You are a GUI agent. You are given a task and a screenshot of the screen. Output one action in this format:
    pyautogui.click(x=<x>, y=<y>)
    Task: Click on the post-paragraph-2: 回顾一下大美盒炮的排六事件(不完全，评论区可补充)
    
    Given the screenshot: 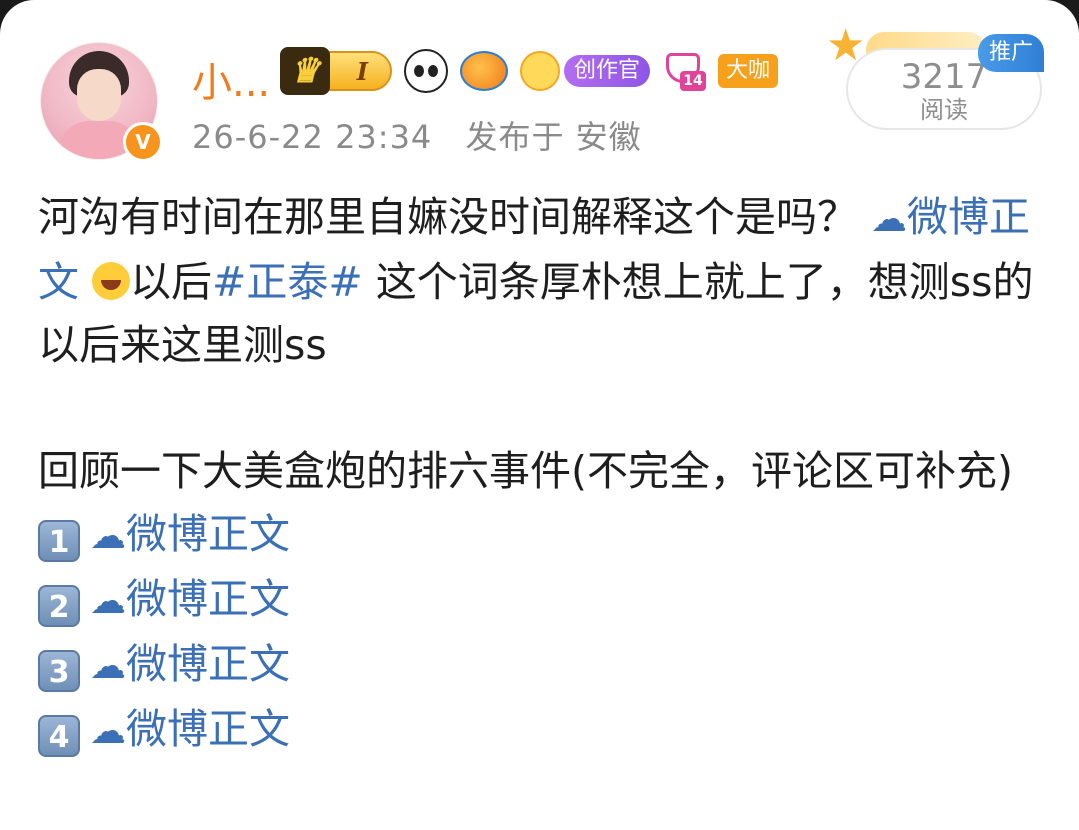 What is the action you would take?
    pyautogui.click(x=525, y=471)
    